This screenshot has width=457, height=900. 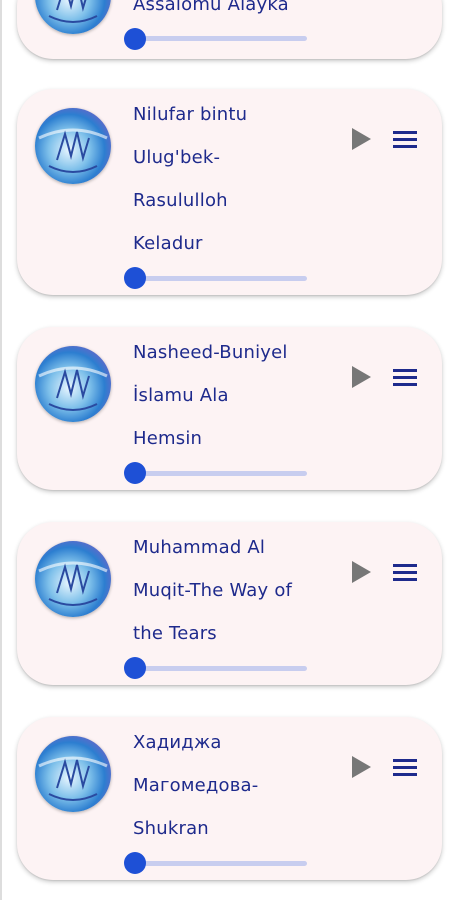 What do you see at coordinates (229, 29) in the screenshot?
I see `track-card: Assalomu Alayka` at bounding box center [229, 29].